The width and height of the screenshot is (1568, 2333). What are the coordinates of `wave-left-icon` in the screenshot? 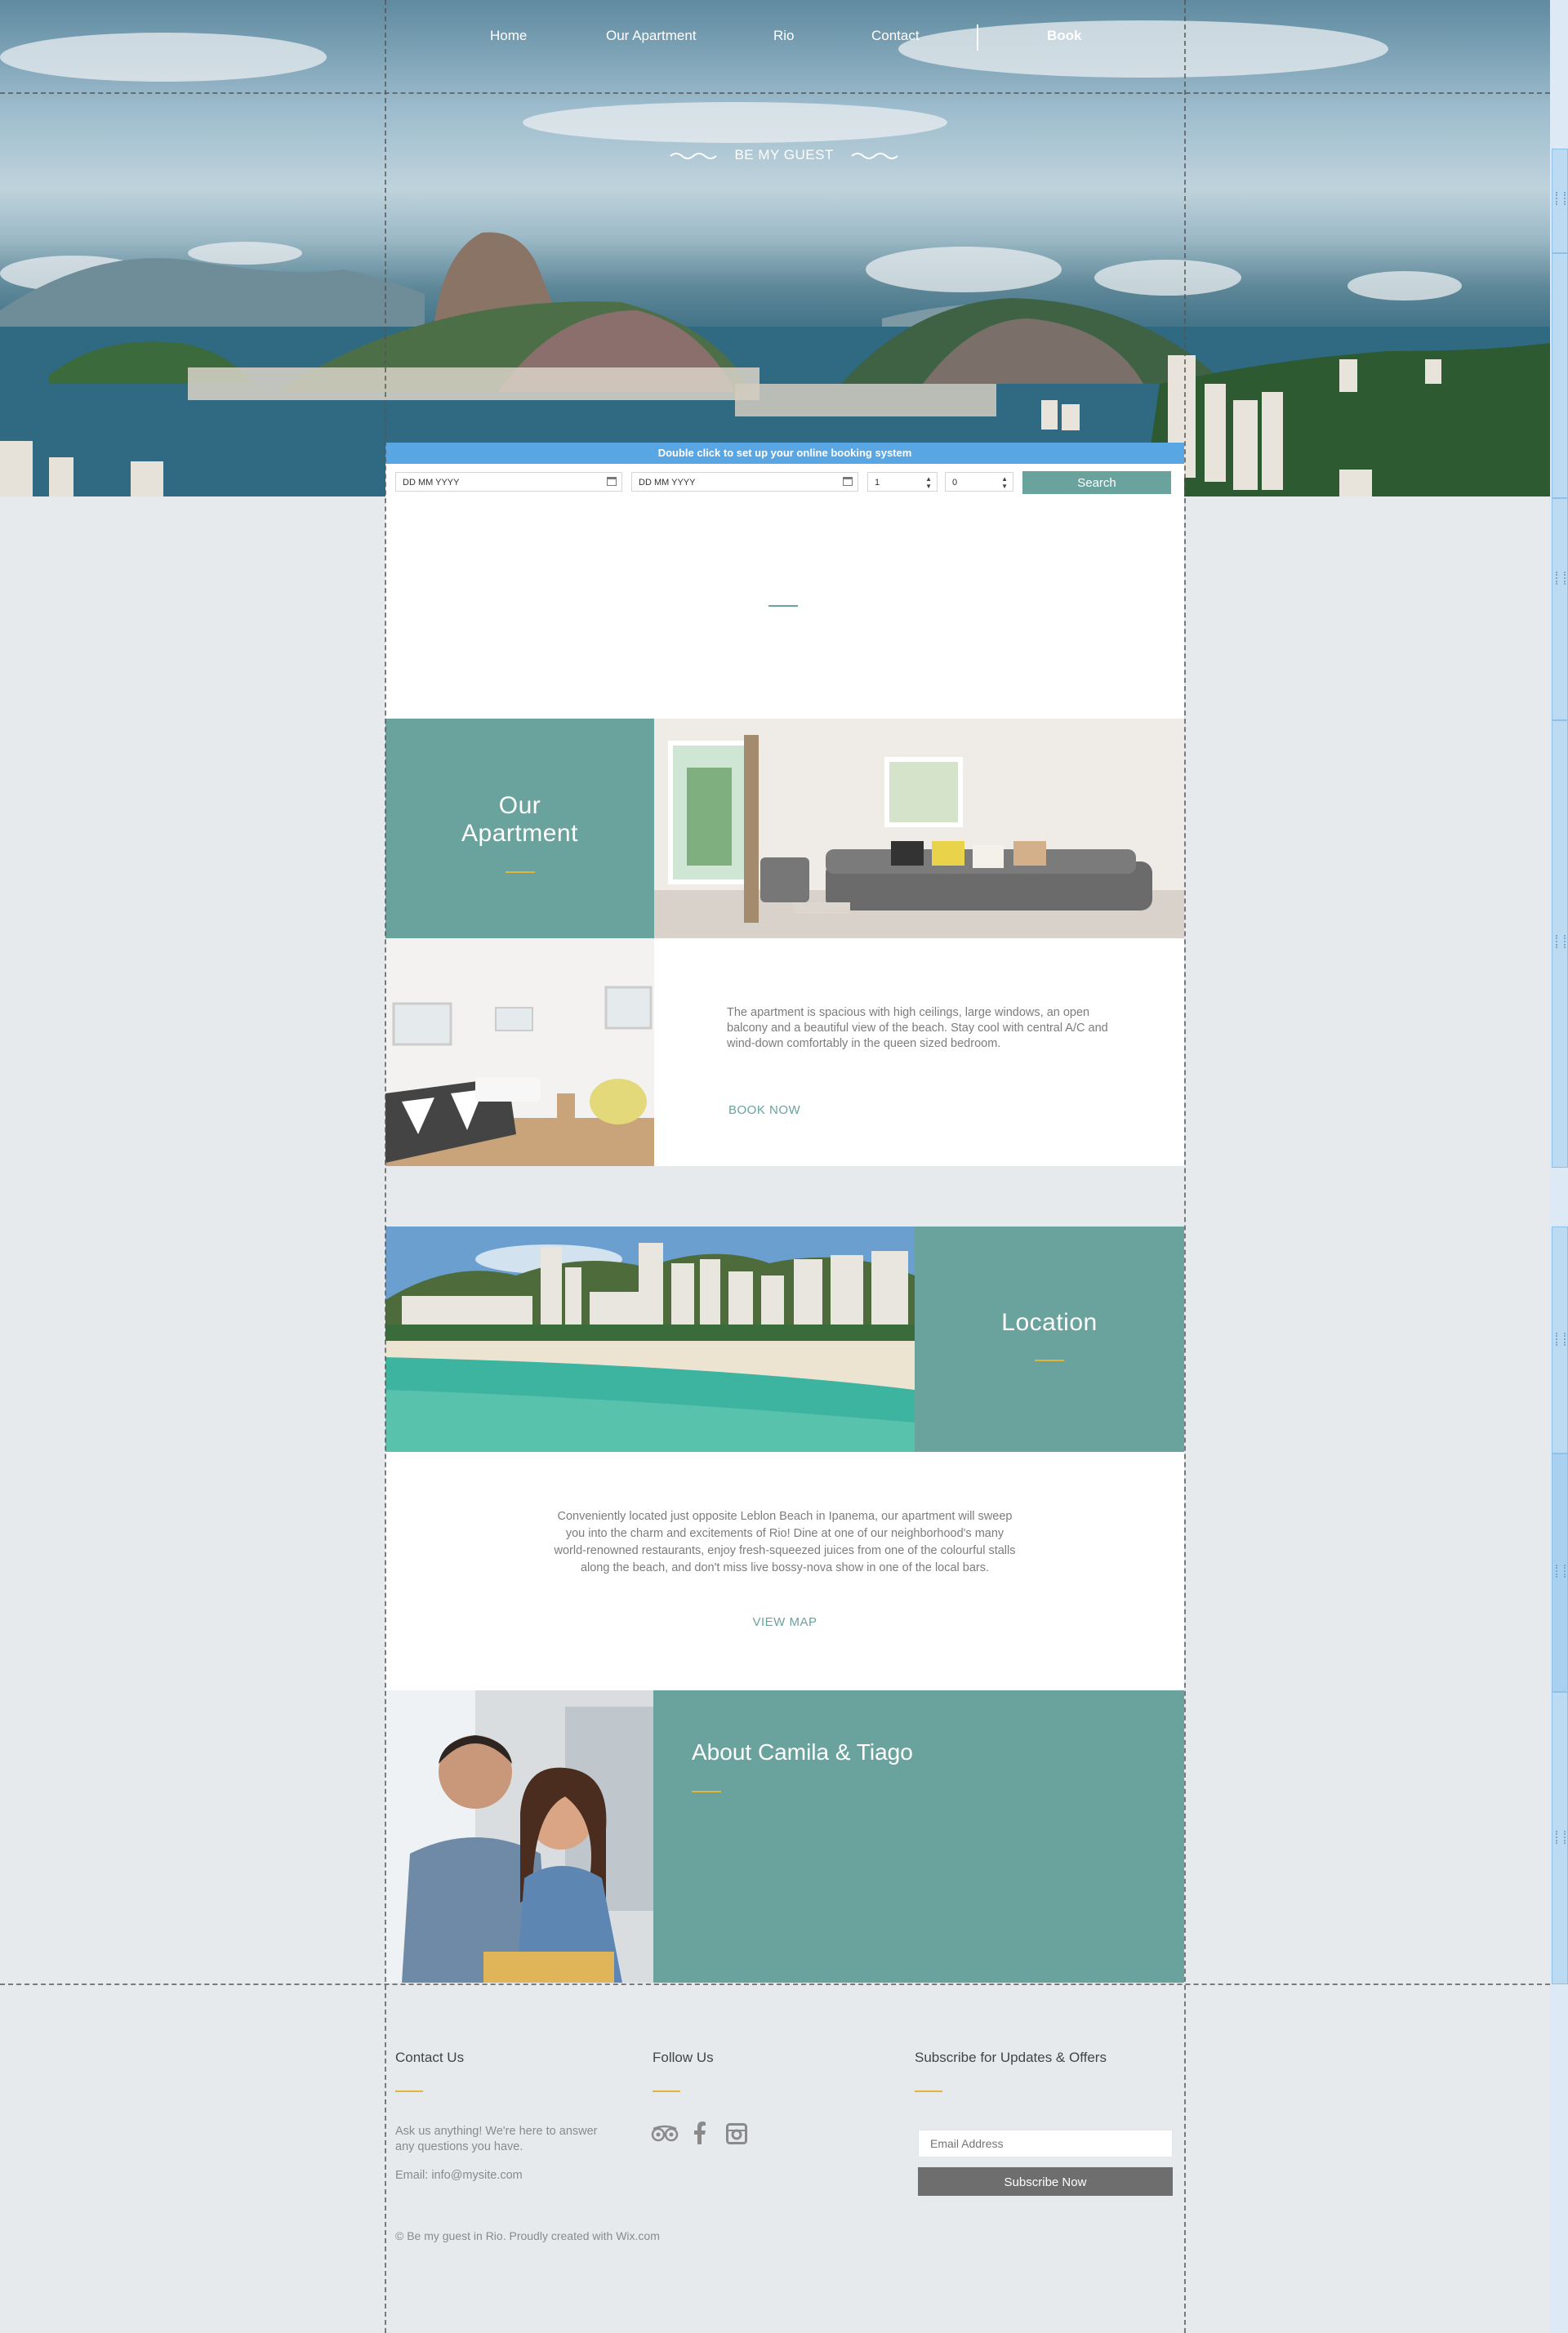 It's located at (693, 156).